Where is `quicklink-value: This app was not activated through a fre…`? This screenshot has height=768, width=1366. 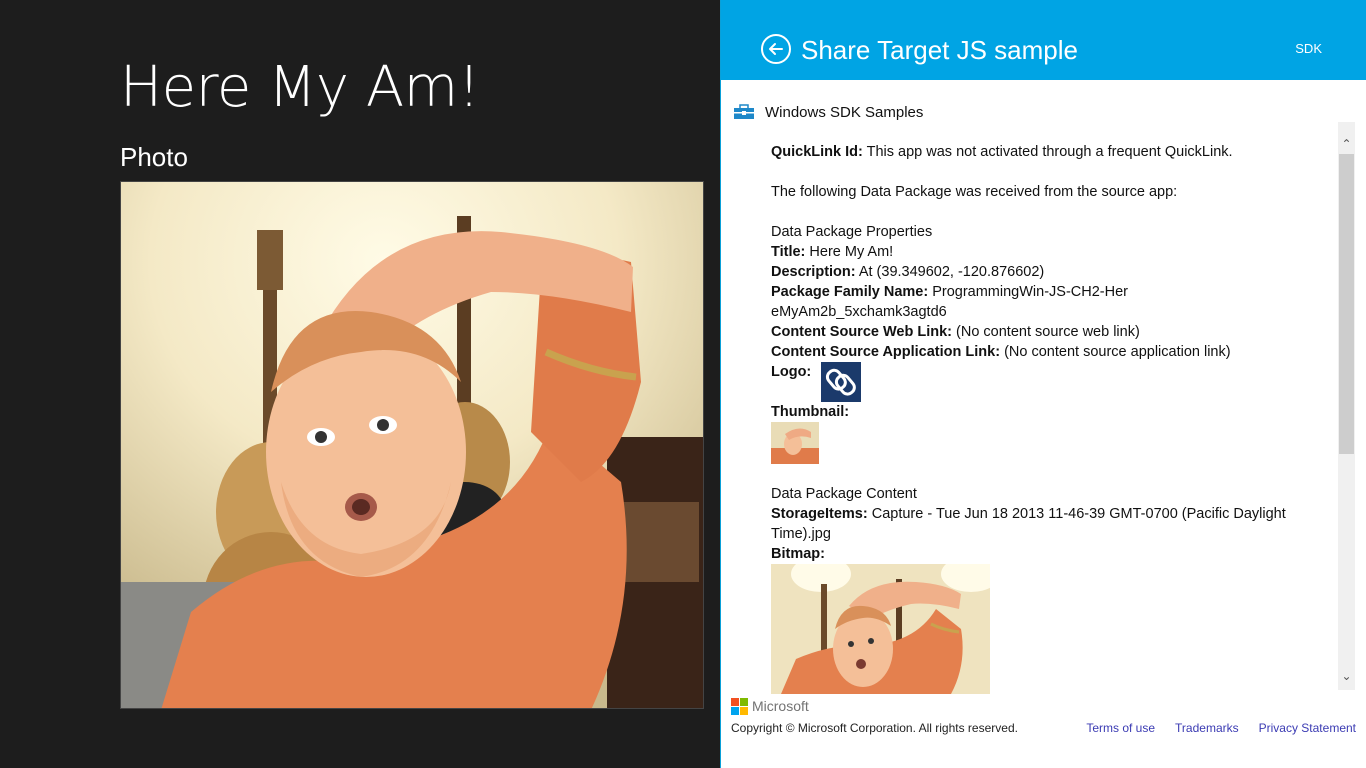 quicklink-value: This app was not activated through a fre… is located at coordinates (1047, 152).